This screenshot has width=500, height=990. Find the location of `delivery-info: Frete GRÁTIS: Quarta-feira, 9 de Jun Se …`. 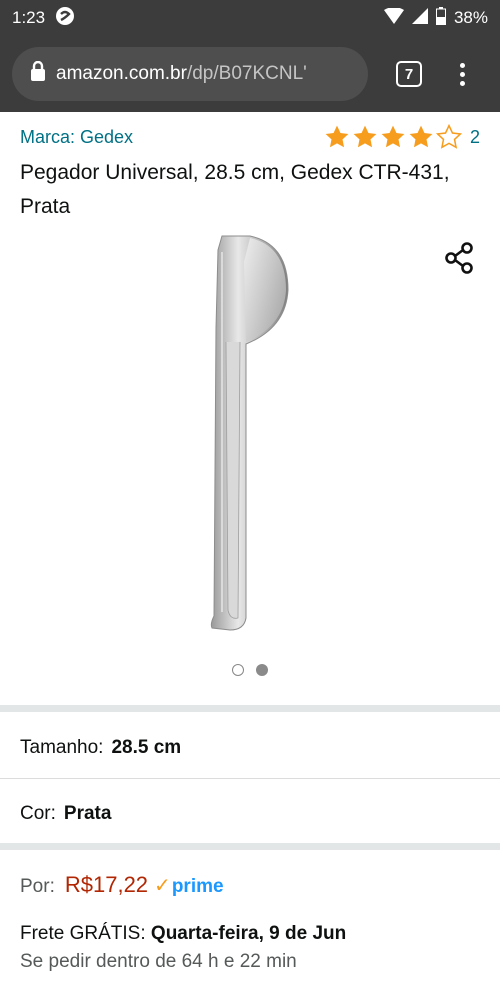

delivery-info: Frete GRÁTIS: Quarta-feira, 9 de Jun Se … is located at coordinates (183, 948).